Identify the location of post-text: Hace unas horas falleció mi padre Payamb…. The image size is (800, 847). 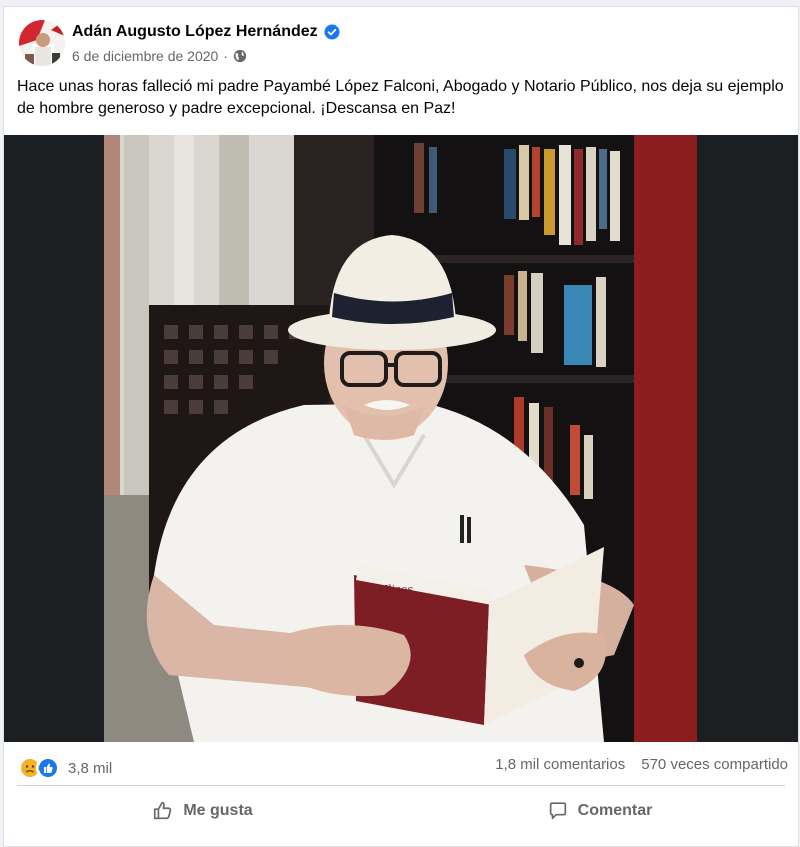
(400, 97).